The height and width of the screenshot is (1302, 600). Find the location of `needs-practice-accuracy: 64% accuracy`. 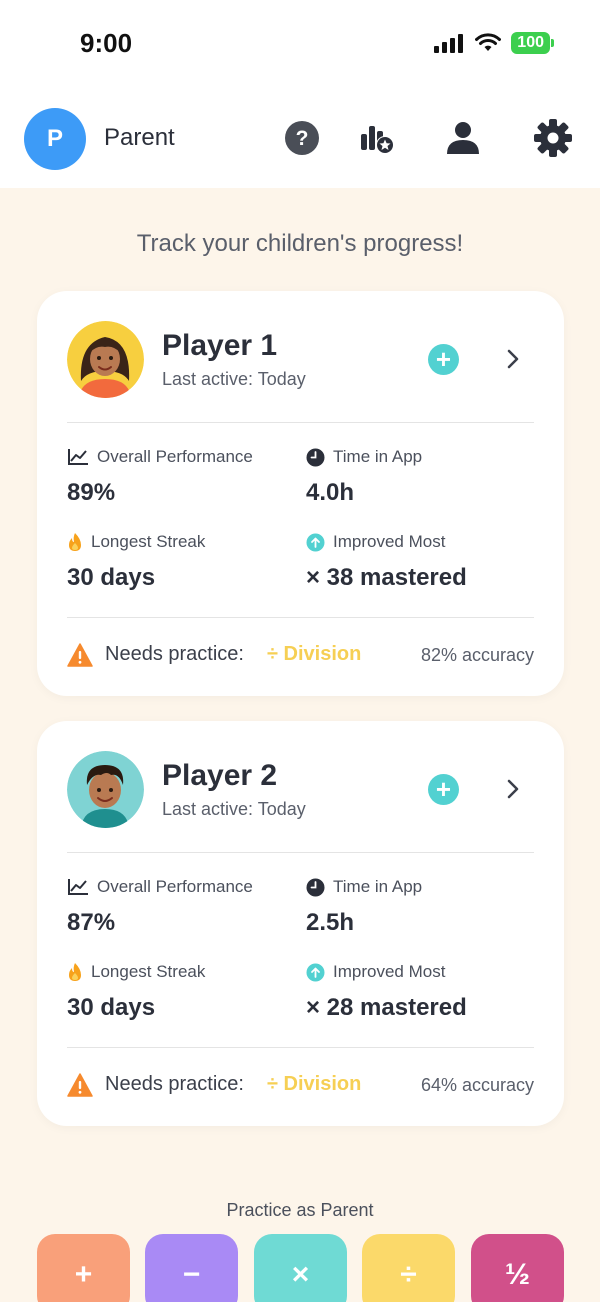

needs-practice-accuracy: 64% accuracy is located at coordinates (477, 1085).